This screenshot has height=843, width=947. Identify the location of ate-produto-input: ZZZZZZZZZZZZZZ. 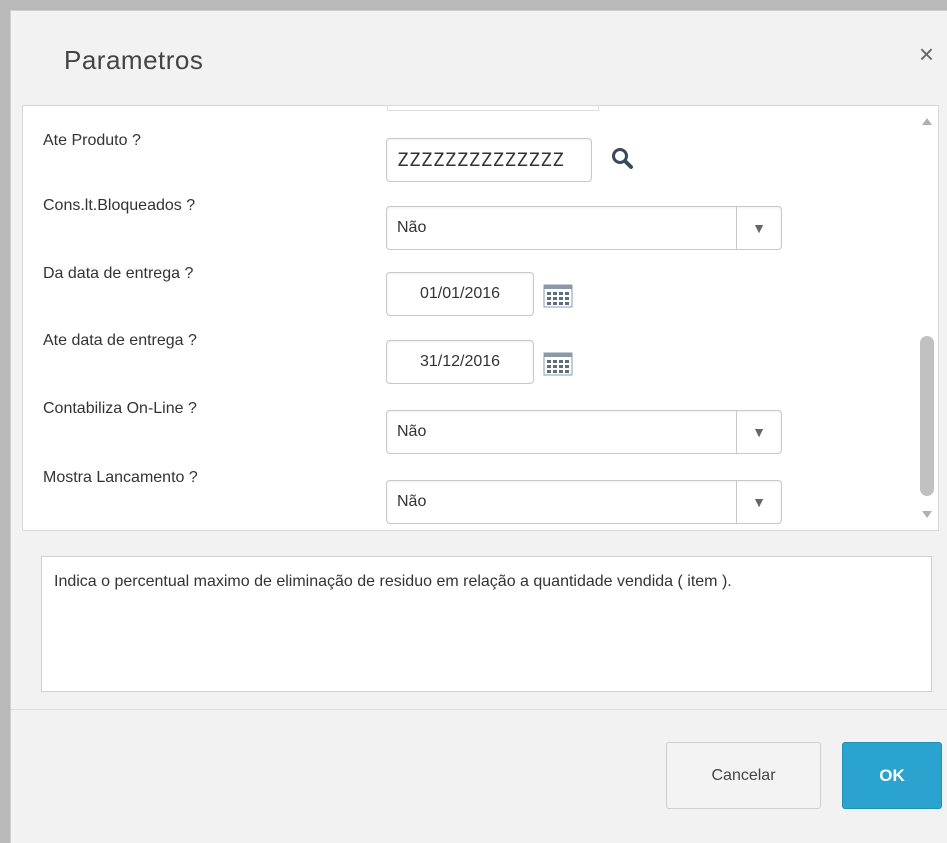
(489, 160).